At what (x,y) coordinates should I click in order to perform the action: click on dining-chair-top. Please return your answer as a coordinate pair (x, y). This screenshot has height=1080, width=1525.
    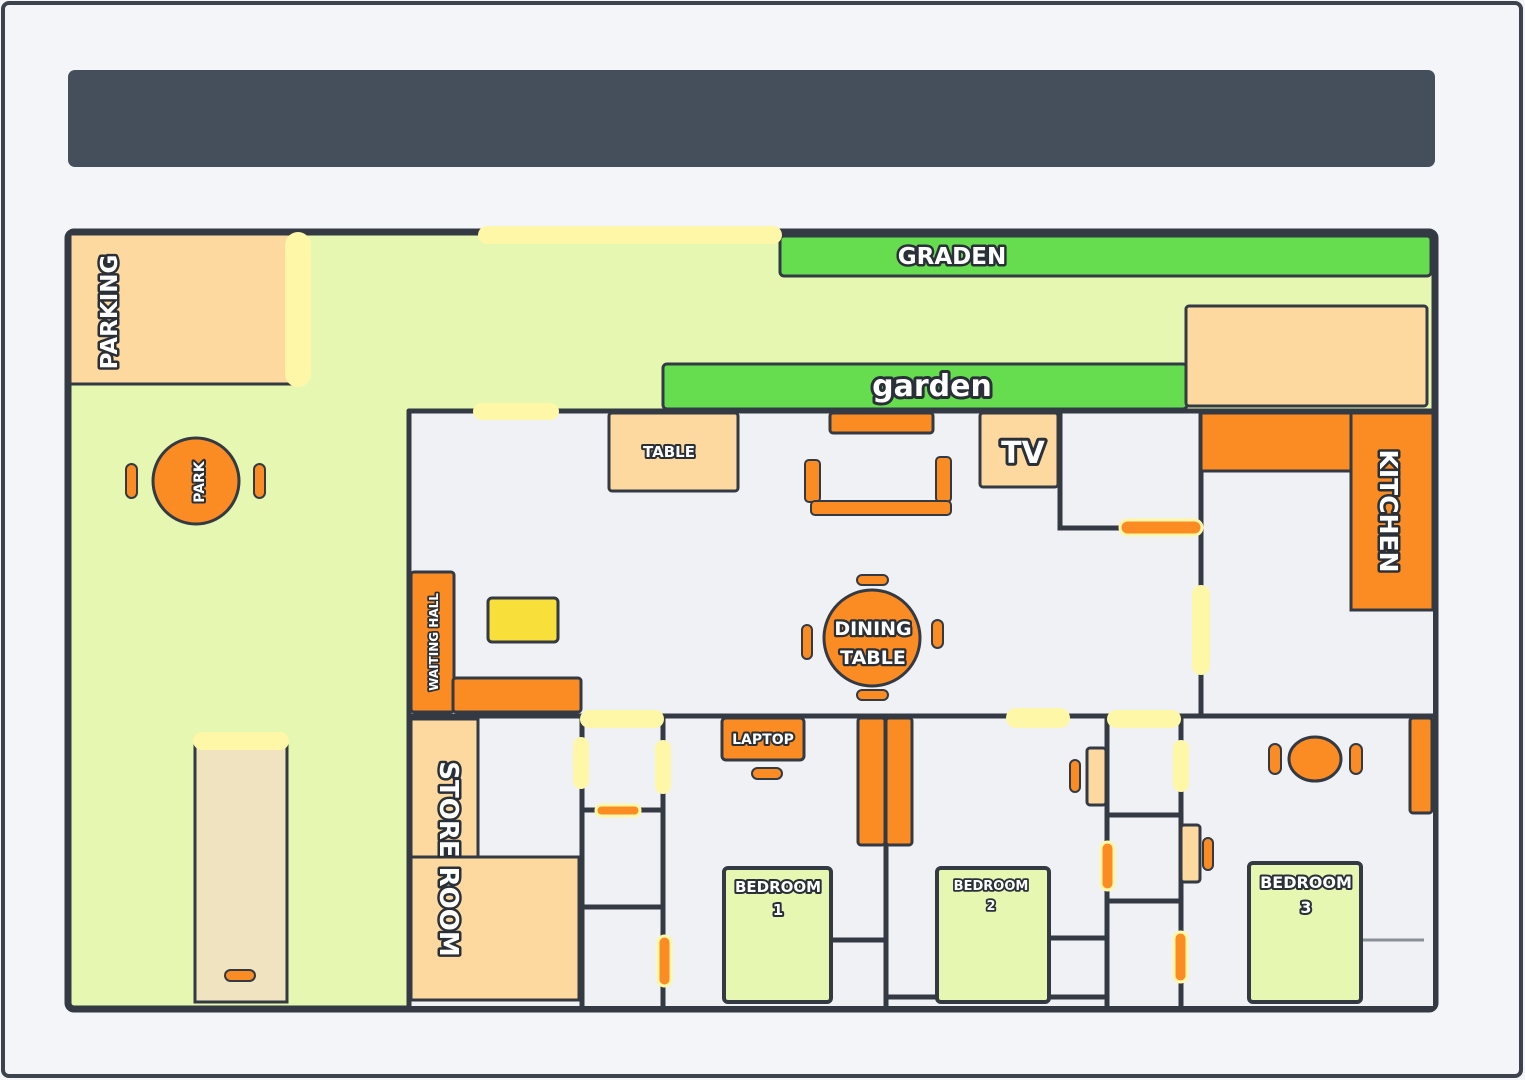
    Looking at the image, I should click on (872, 580).